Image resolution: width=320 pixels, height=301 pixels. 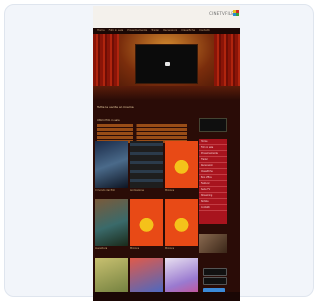 What do you see at coordinates (166, 17) in the screenshot?
I see `site-header: CINETVFILE` at bounding box center [166, 17].